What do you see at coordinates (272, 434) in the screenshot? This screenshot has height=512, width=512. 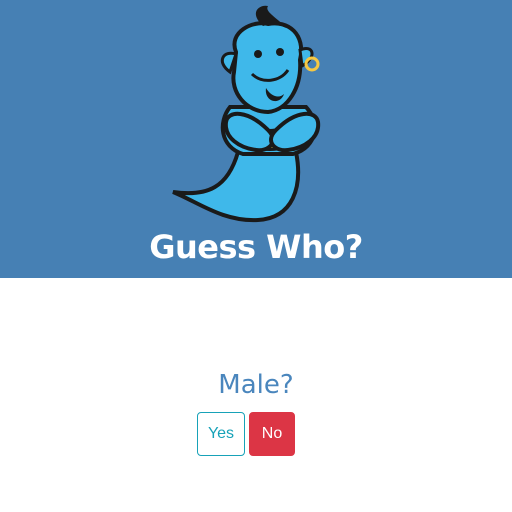 I see `no-button: No` at bounding box center [272, 434].